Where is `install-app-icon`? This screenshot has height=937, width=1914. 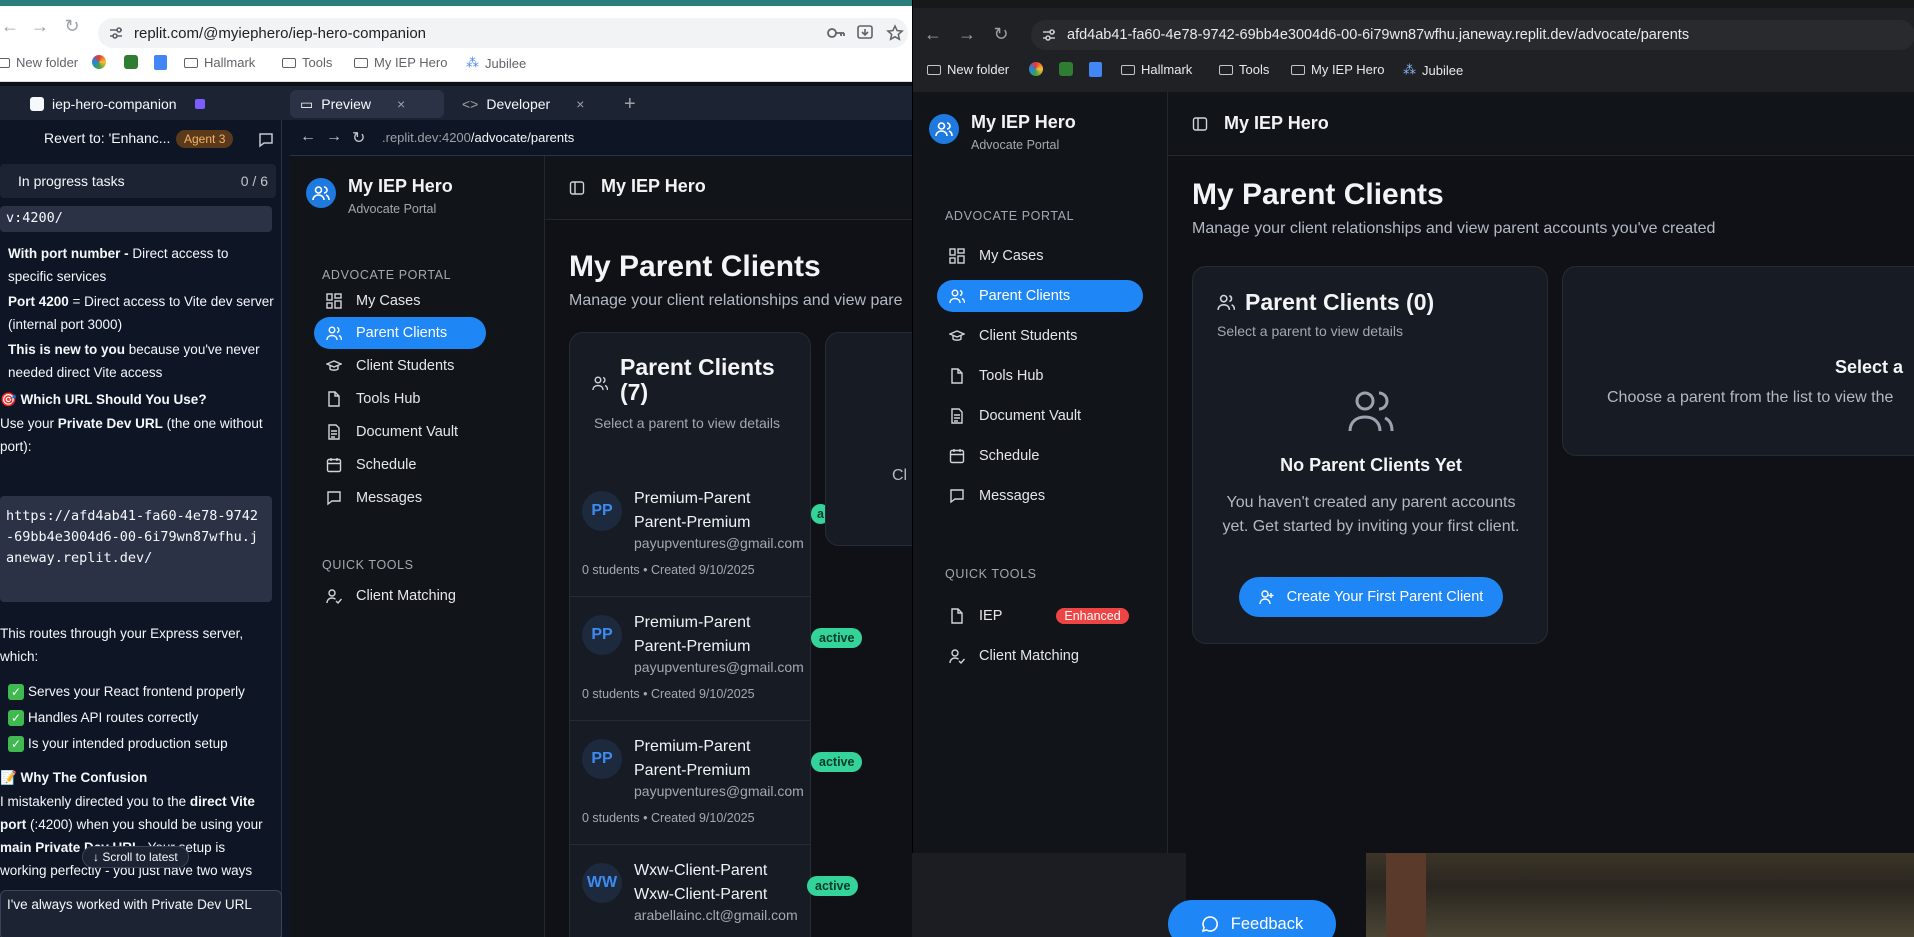 install-app-icon is located at coordinates (865, 33).